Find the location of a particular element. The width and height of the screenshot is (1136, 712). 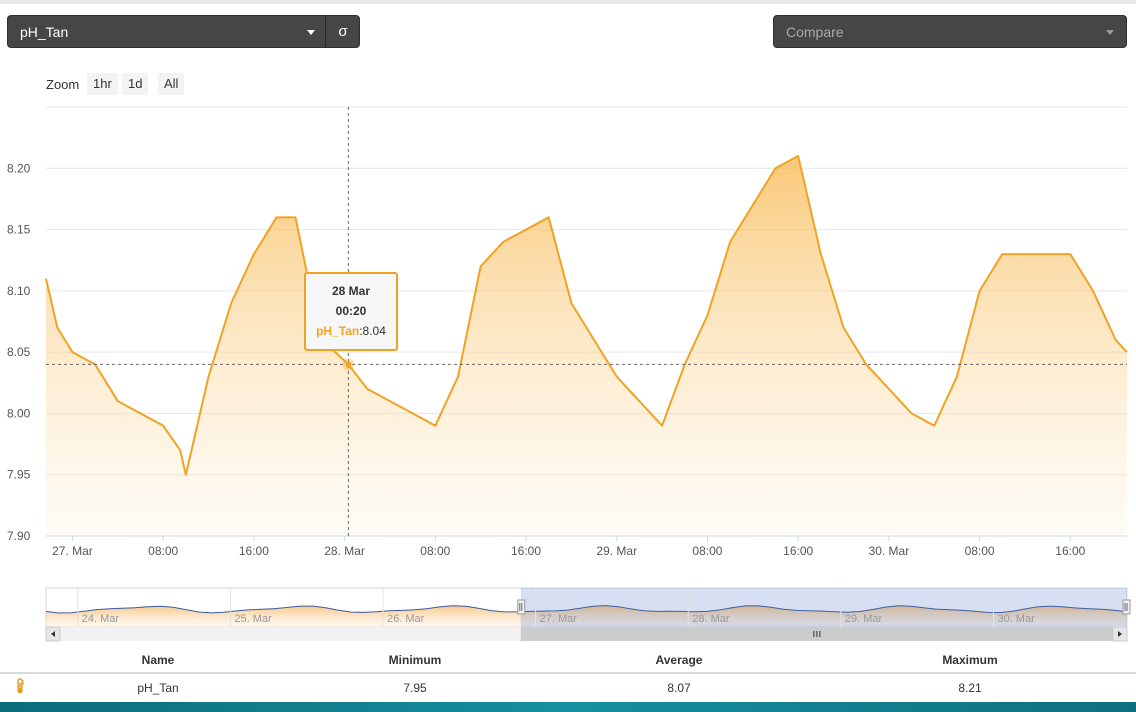

minimum-header: Minimum is located at coordinates (415, 660).